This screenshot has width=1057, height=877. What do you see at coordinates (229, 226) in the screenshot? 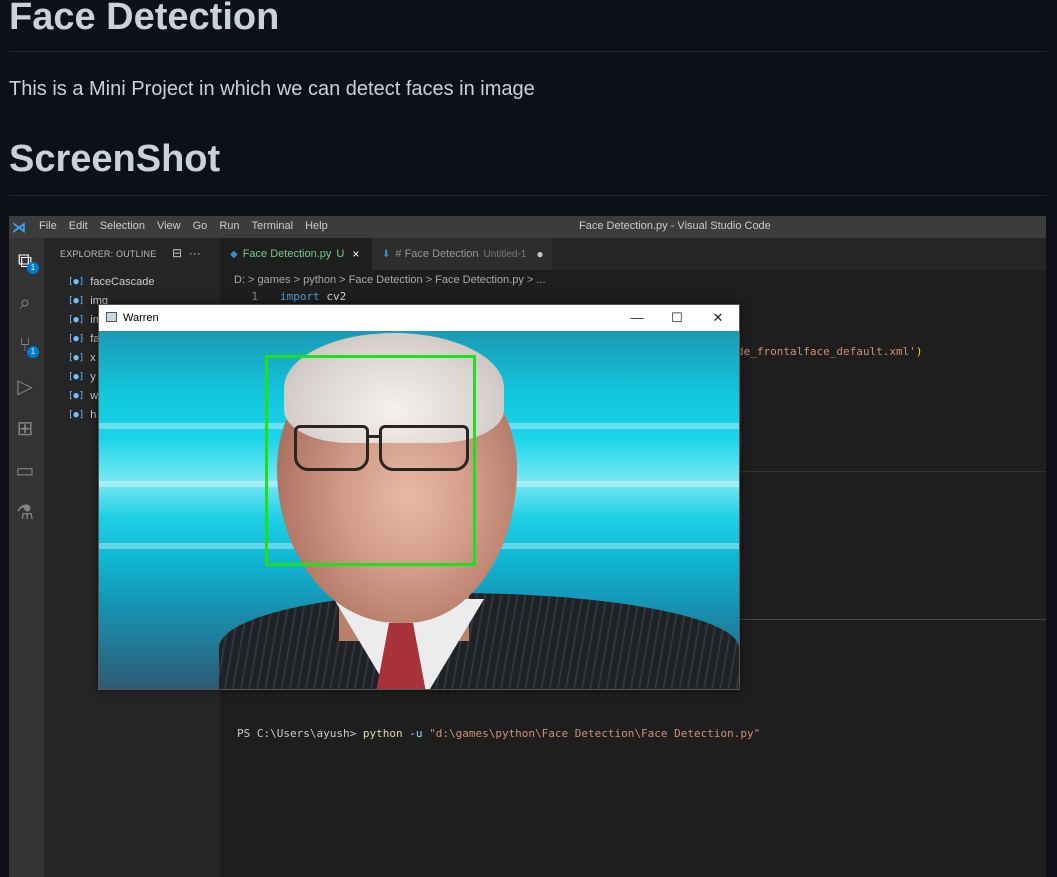
I see `menu-run: Run` at bounding box center [229, 226].